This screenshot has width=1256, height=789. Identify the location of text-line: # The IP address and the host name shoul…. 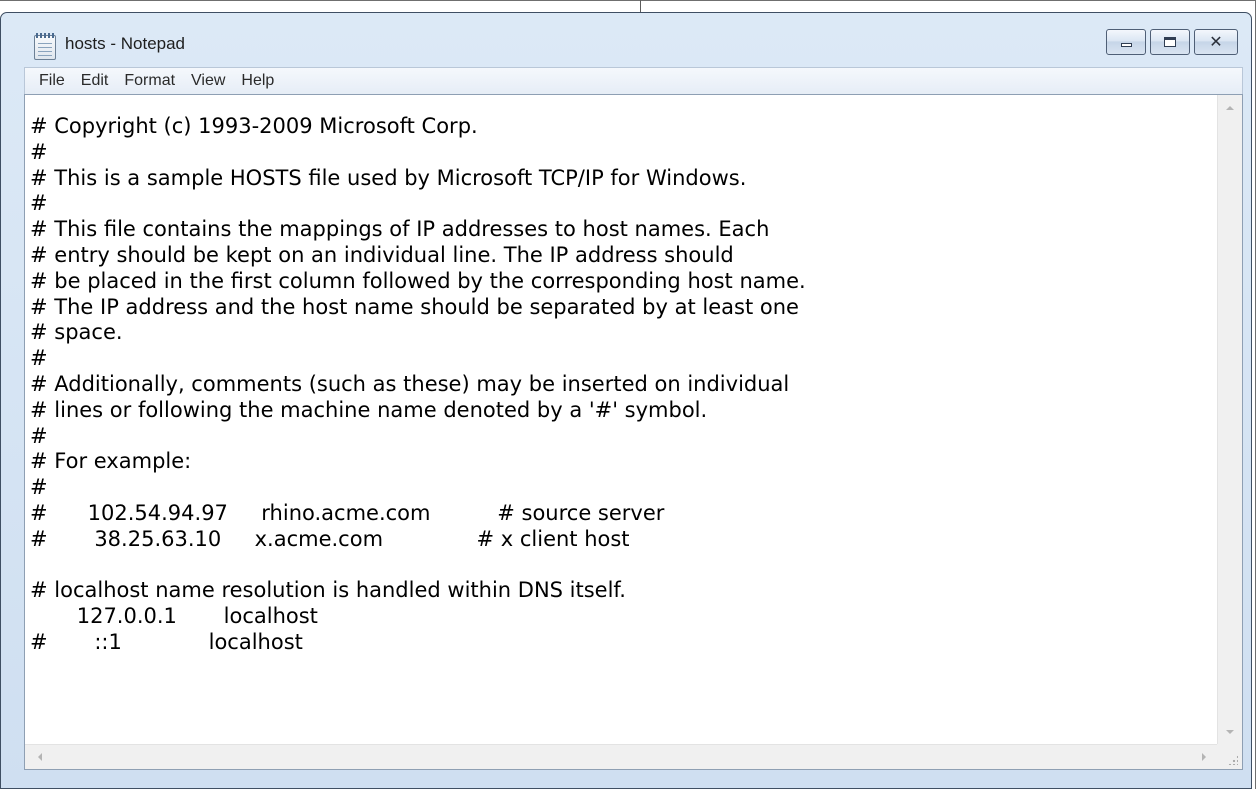
(414, 306).